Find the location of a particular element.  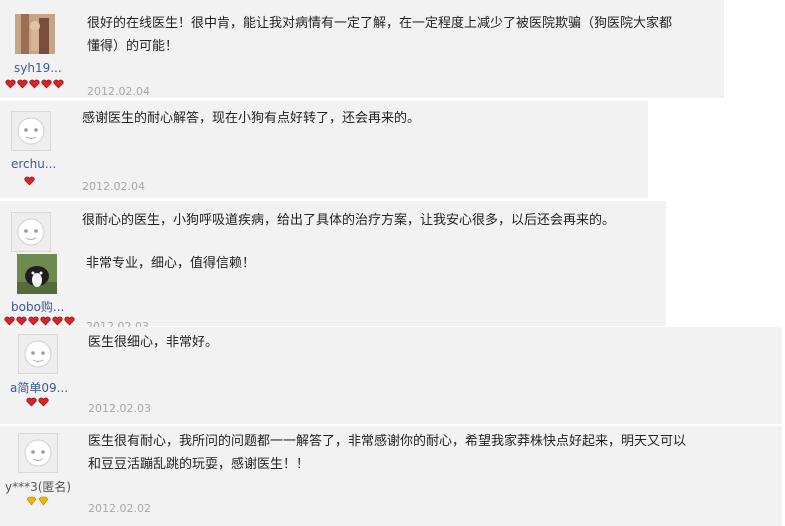

dog-photo is located at coordinates (37, 274).